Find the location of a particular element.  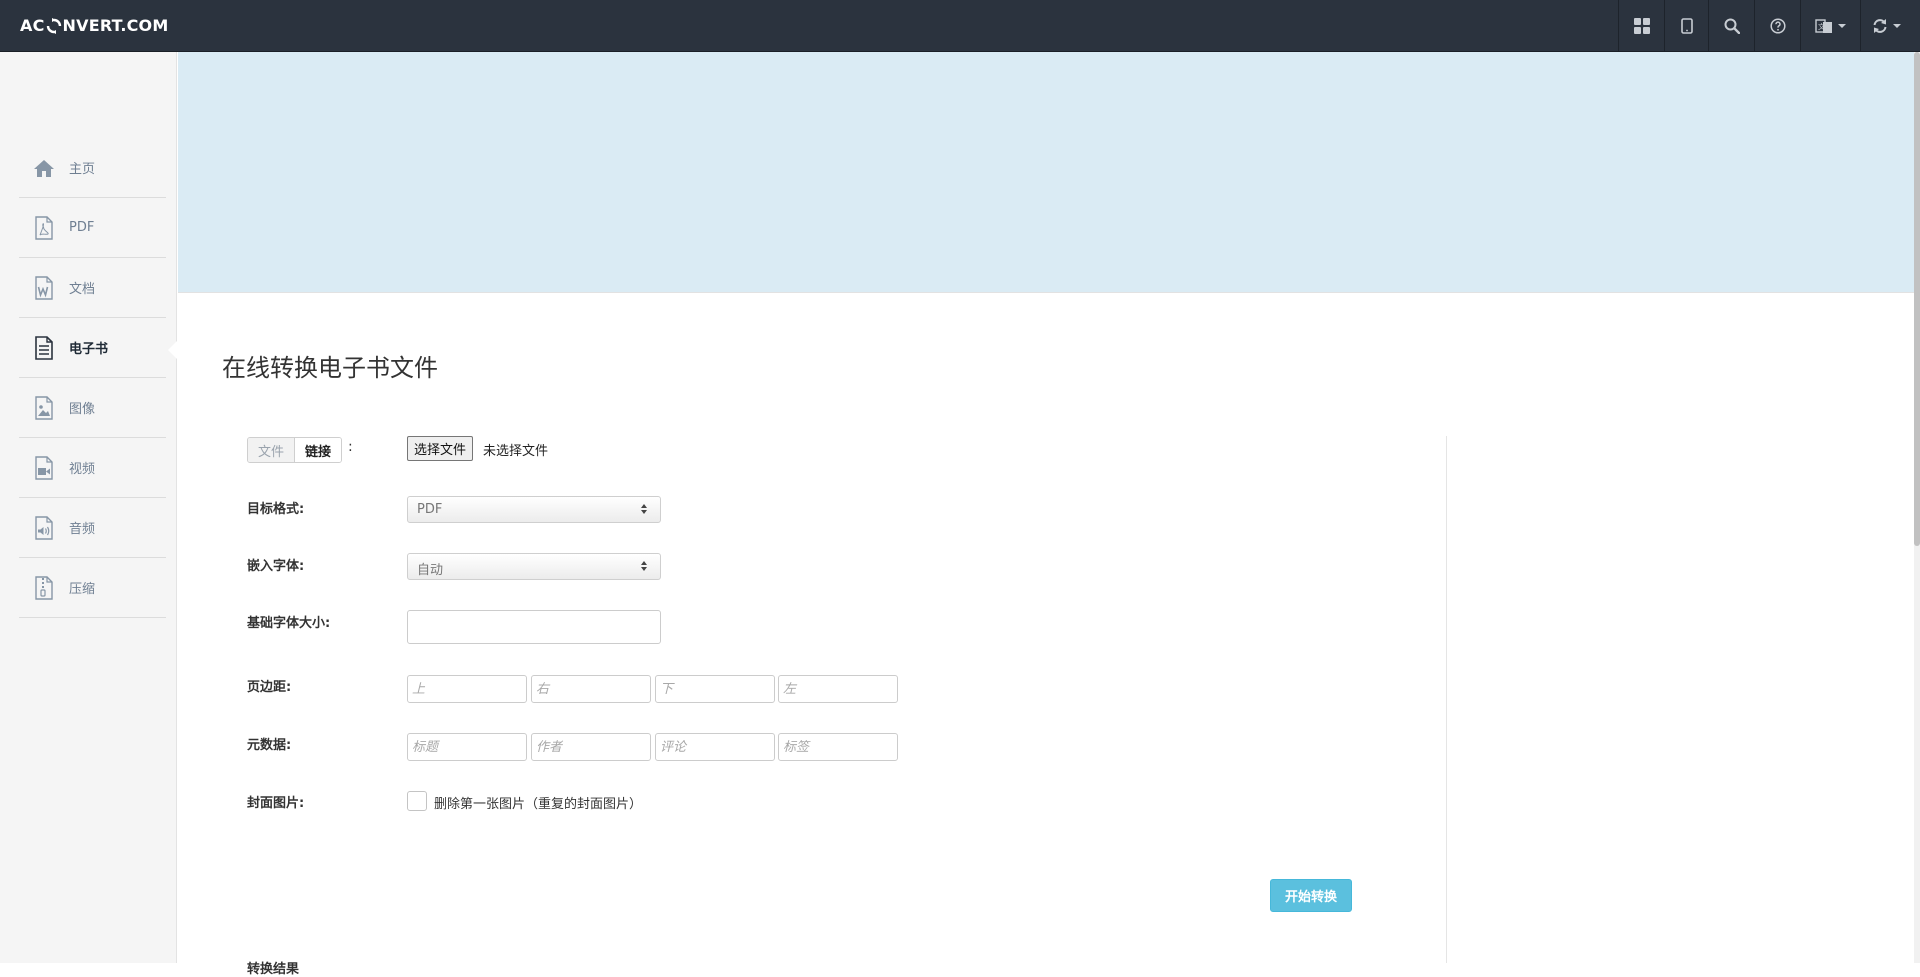

converter-switch-dropdown is located at coordinates (1886, 25).